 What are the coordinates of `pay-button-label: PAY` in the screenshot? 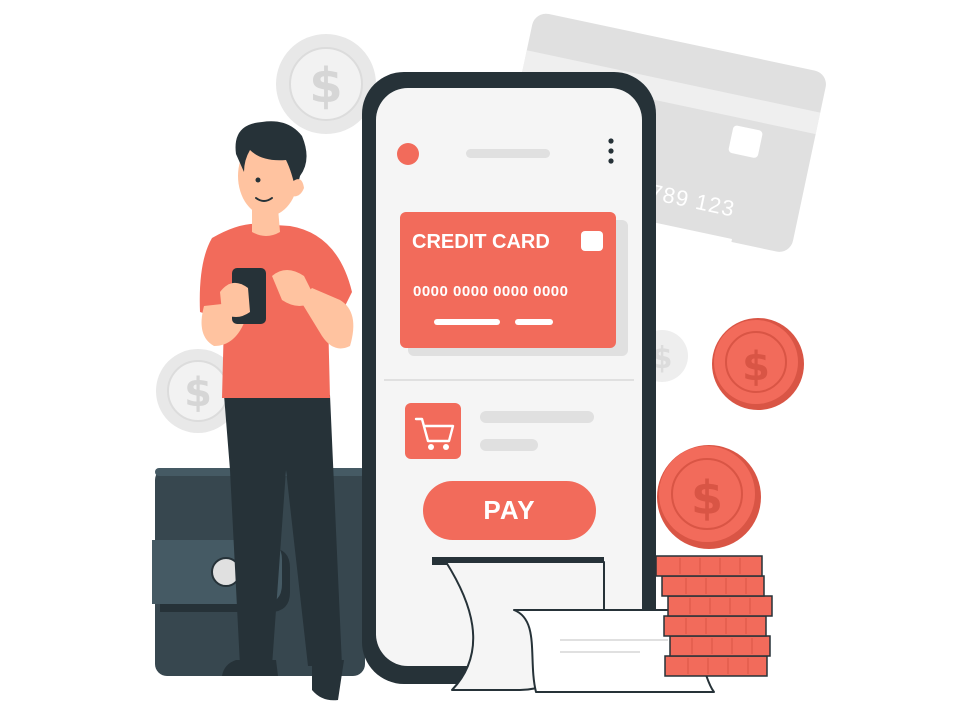 It's located at (509, 510).